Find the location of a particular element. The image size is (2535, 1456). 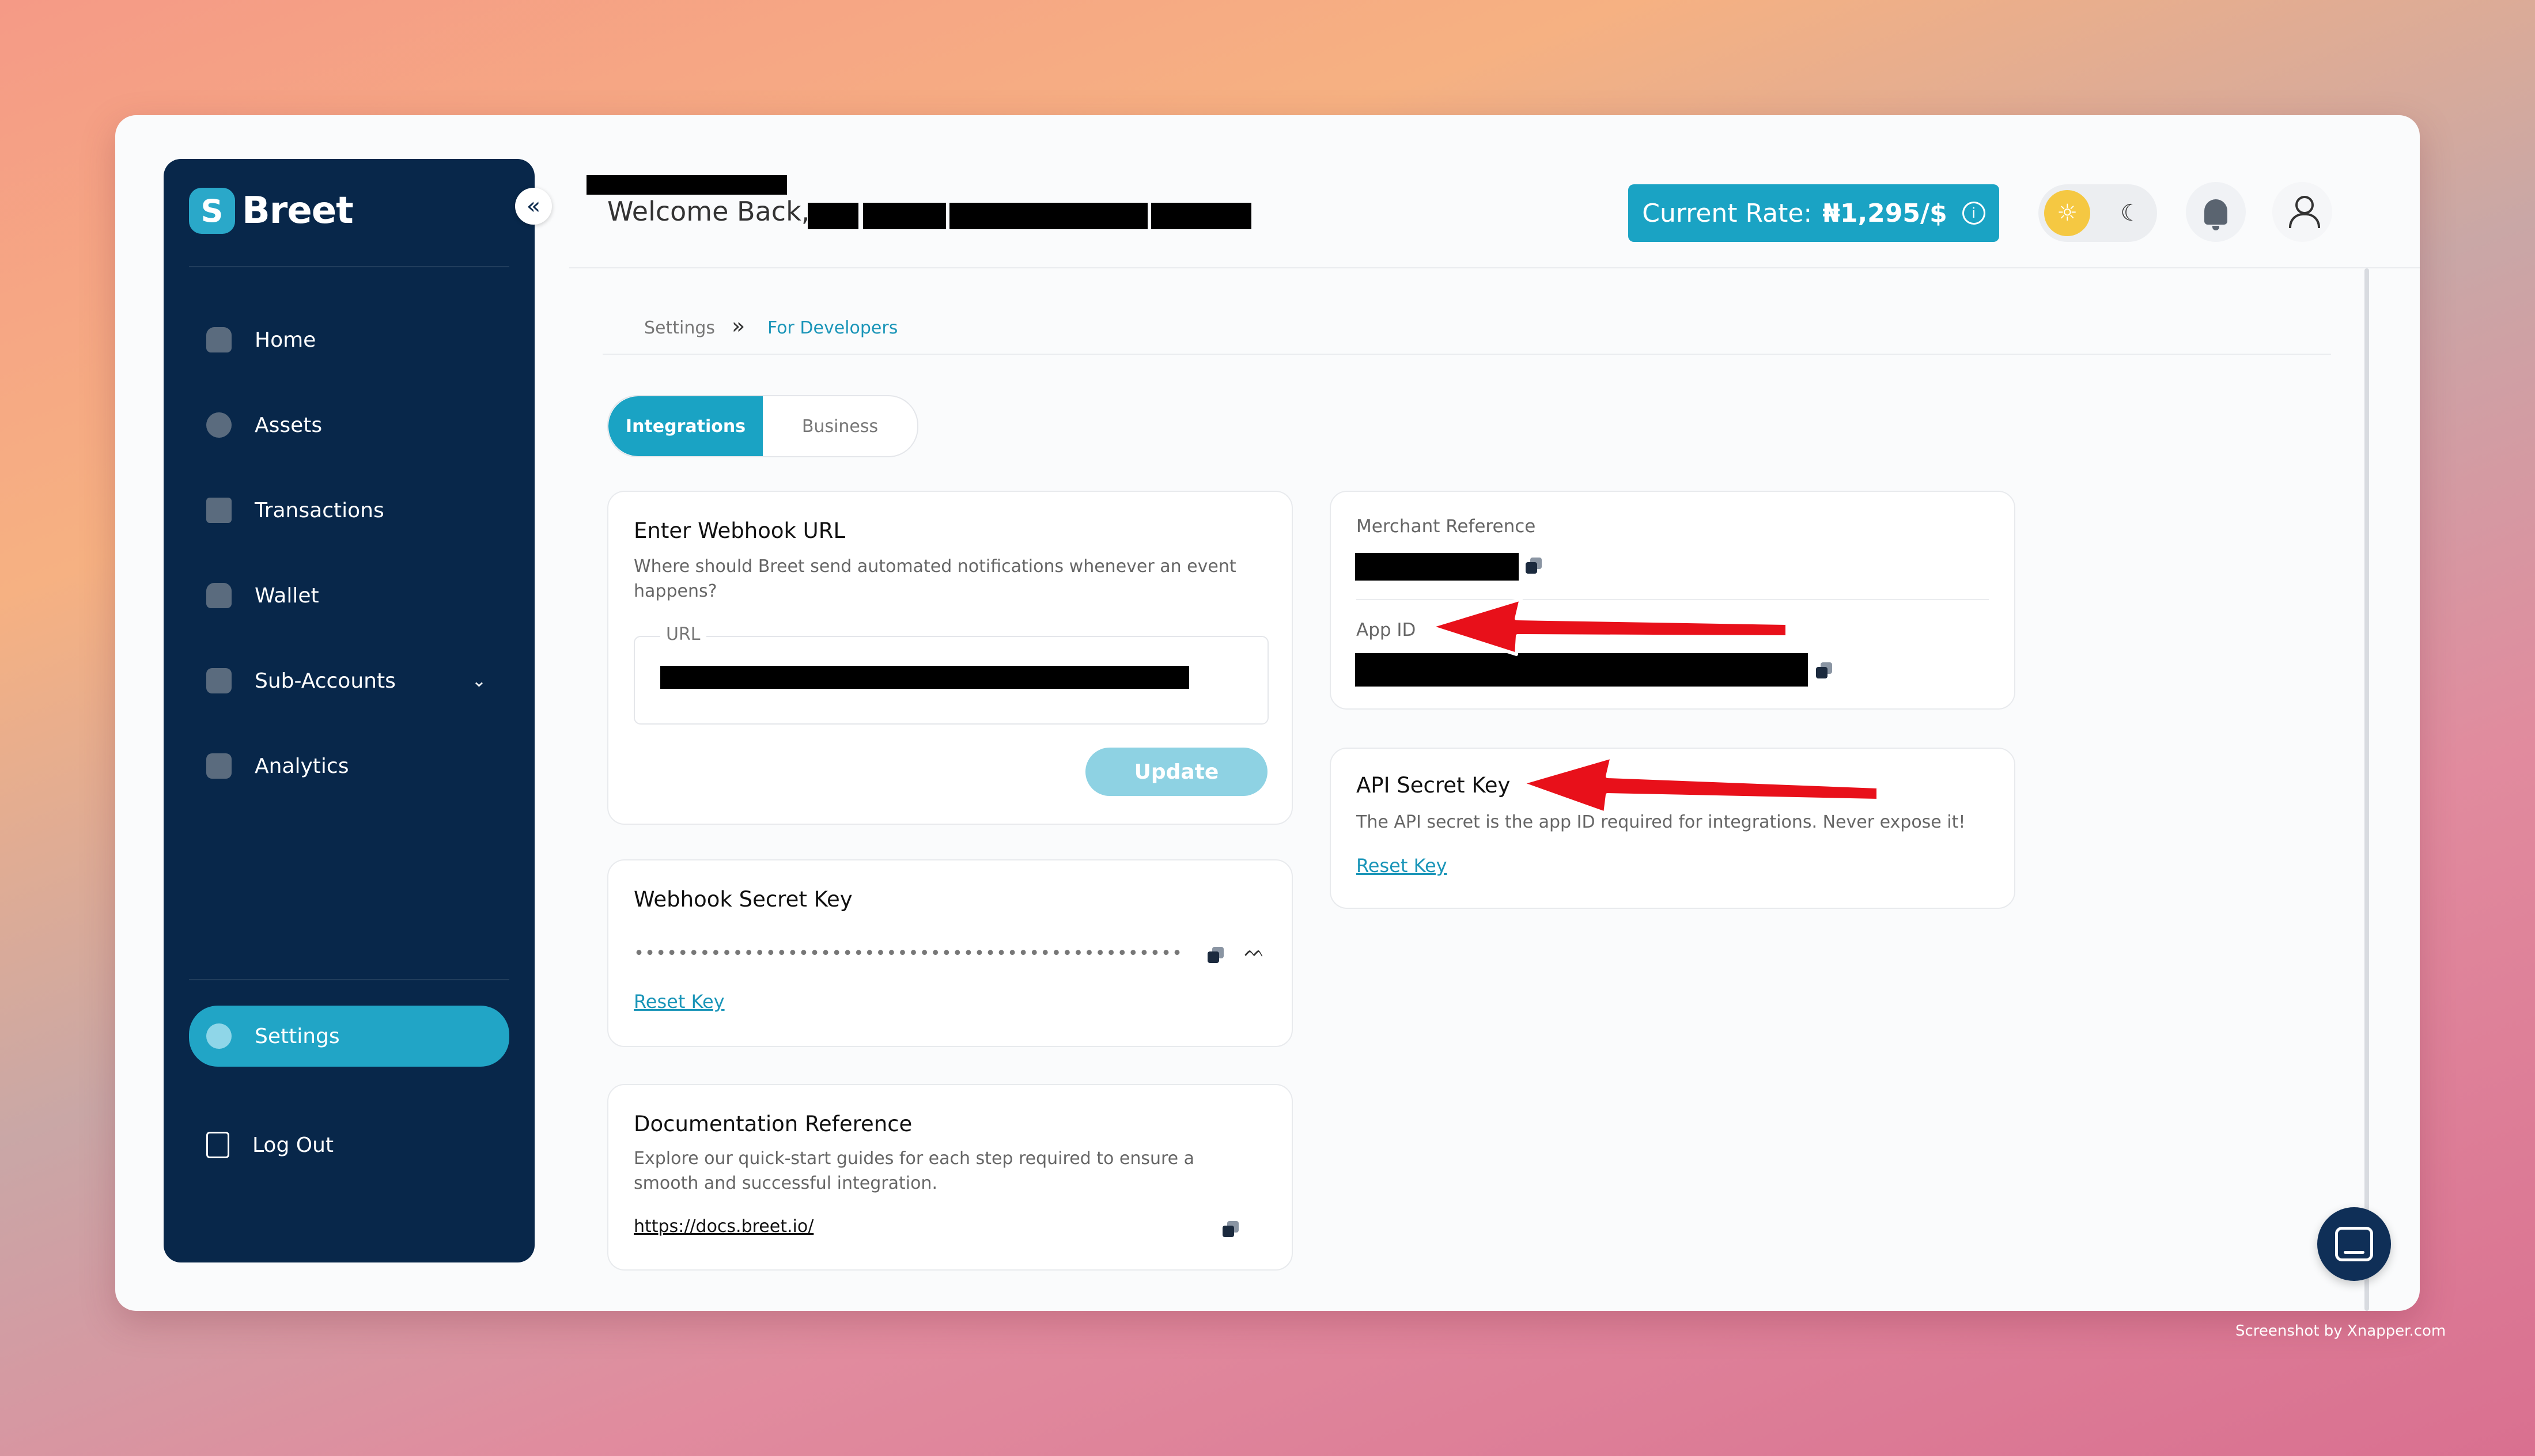

brand-logo: S Breet is located at coordinates (271, 211).